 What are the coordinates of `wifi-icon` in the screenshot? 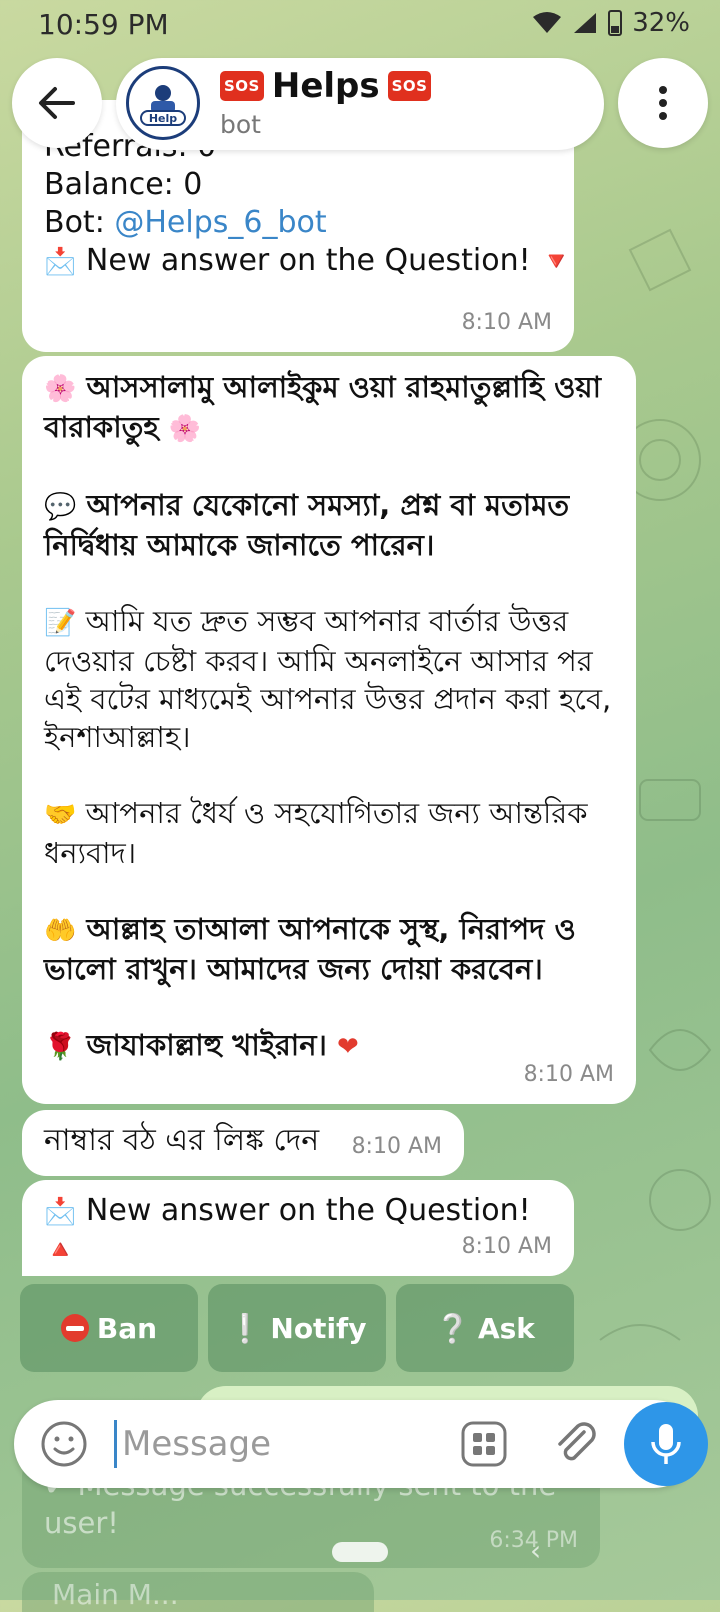 It's located at (547, 22).